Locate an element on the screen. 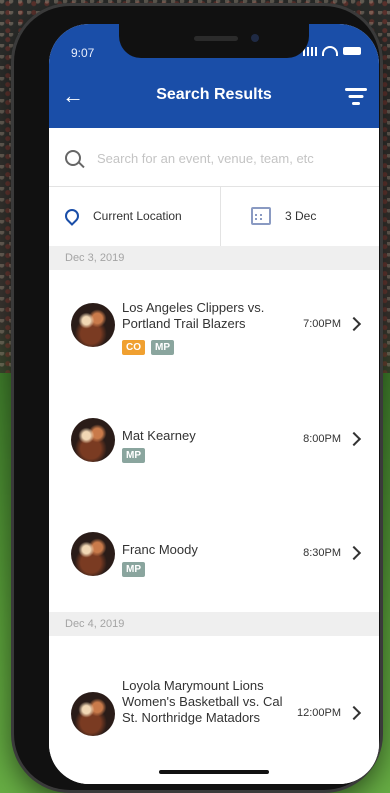 The image size is (390, 793). home-indicator is located at coordinates (214, 772).